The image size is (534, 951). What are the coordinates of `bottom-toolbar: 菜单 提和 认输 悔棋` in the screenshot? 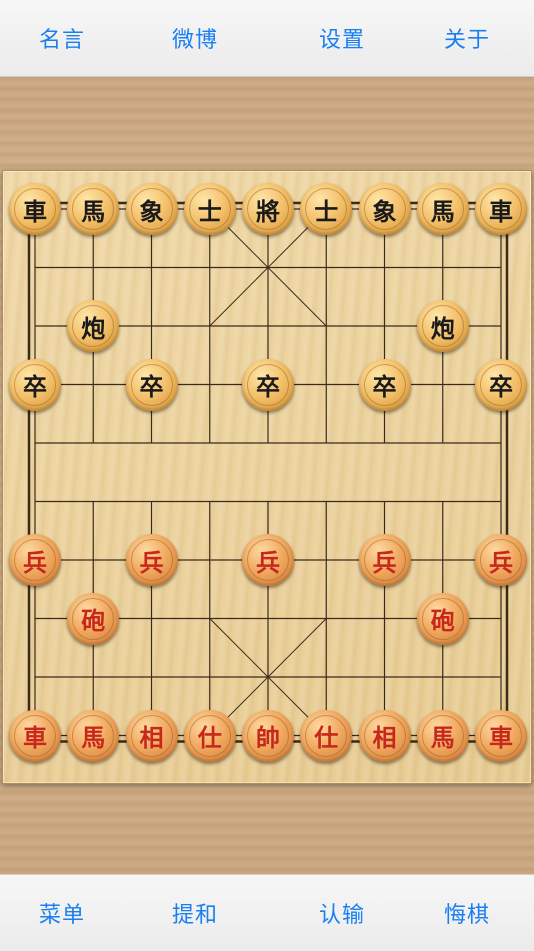 It's located at (267, 912).